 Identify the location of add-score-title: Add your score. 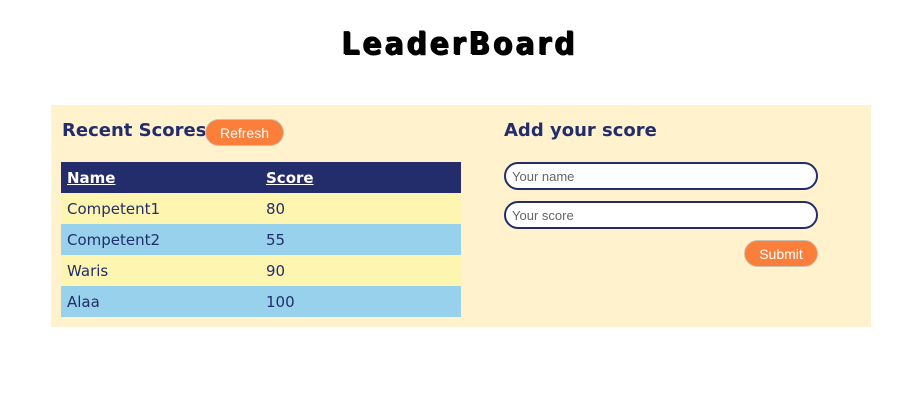
(580, 130).